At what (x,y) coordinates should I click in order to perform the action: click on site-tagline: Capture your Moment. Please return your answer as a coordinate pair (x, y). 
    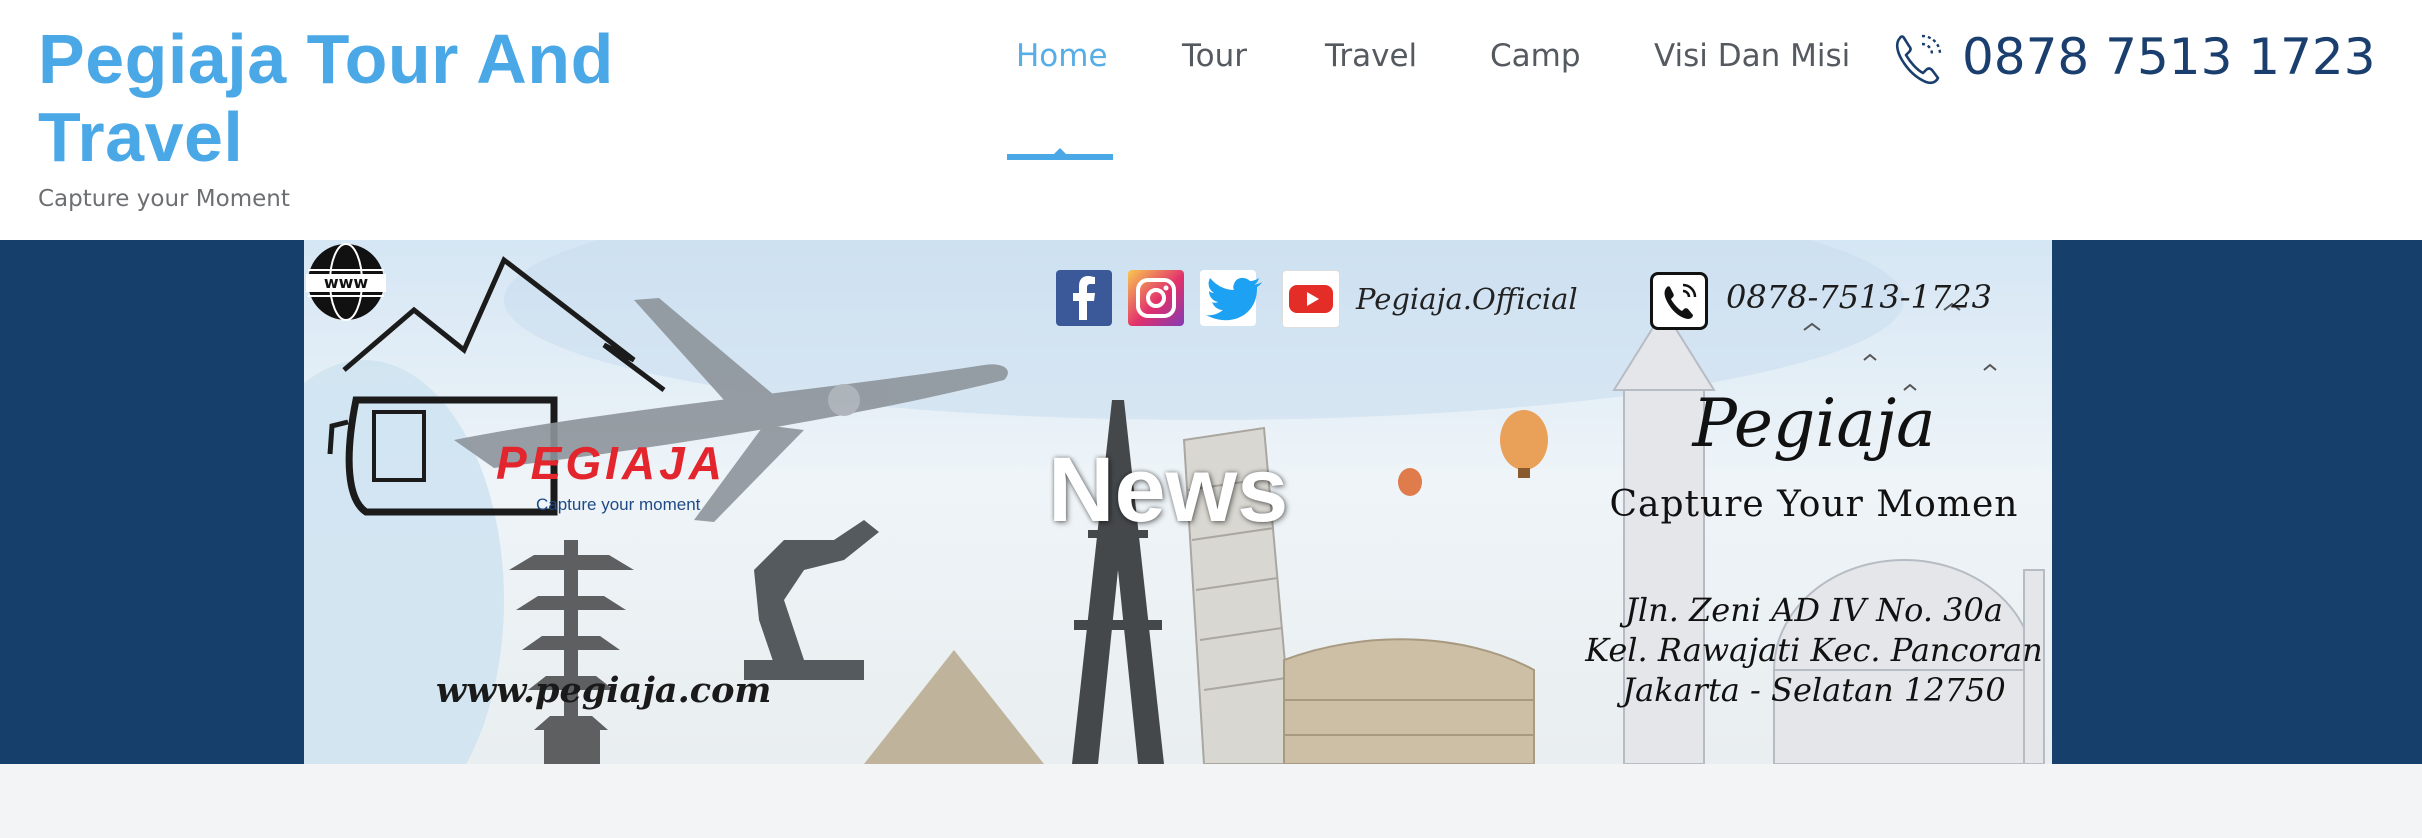
    Looking at the image, I should click on (164, 199).